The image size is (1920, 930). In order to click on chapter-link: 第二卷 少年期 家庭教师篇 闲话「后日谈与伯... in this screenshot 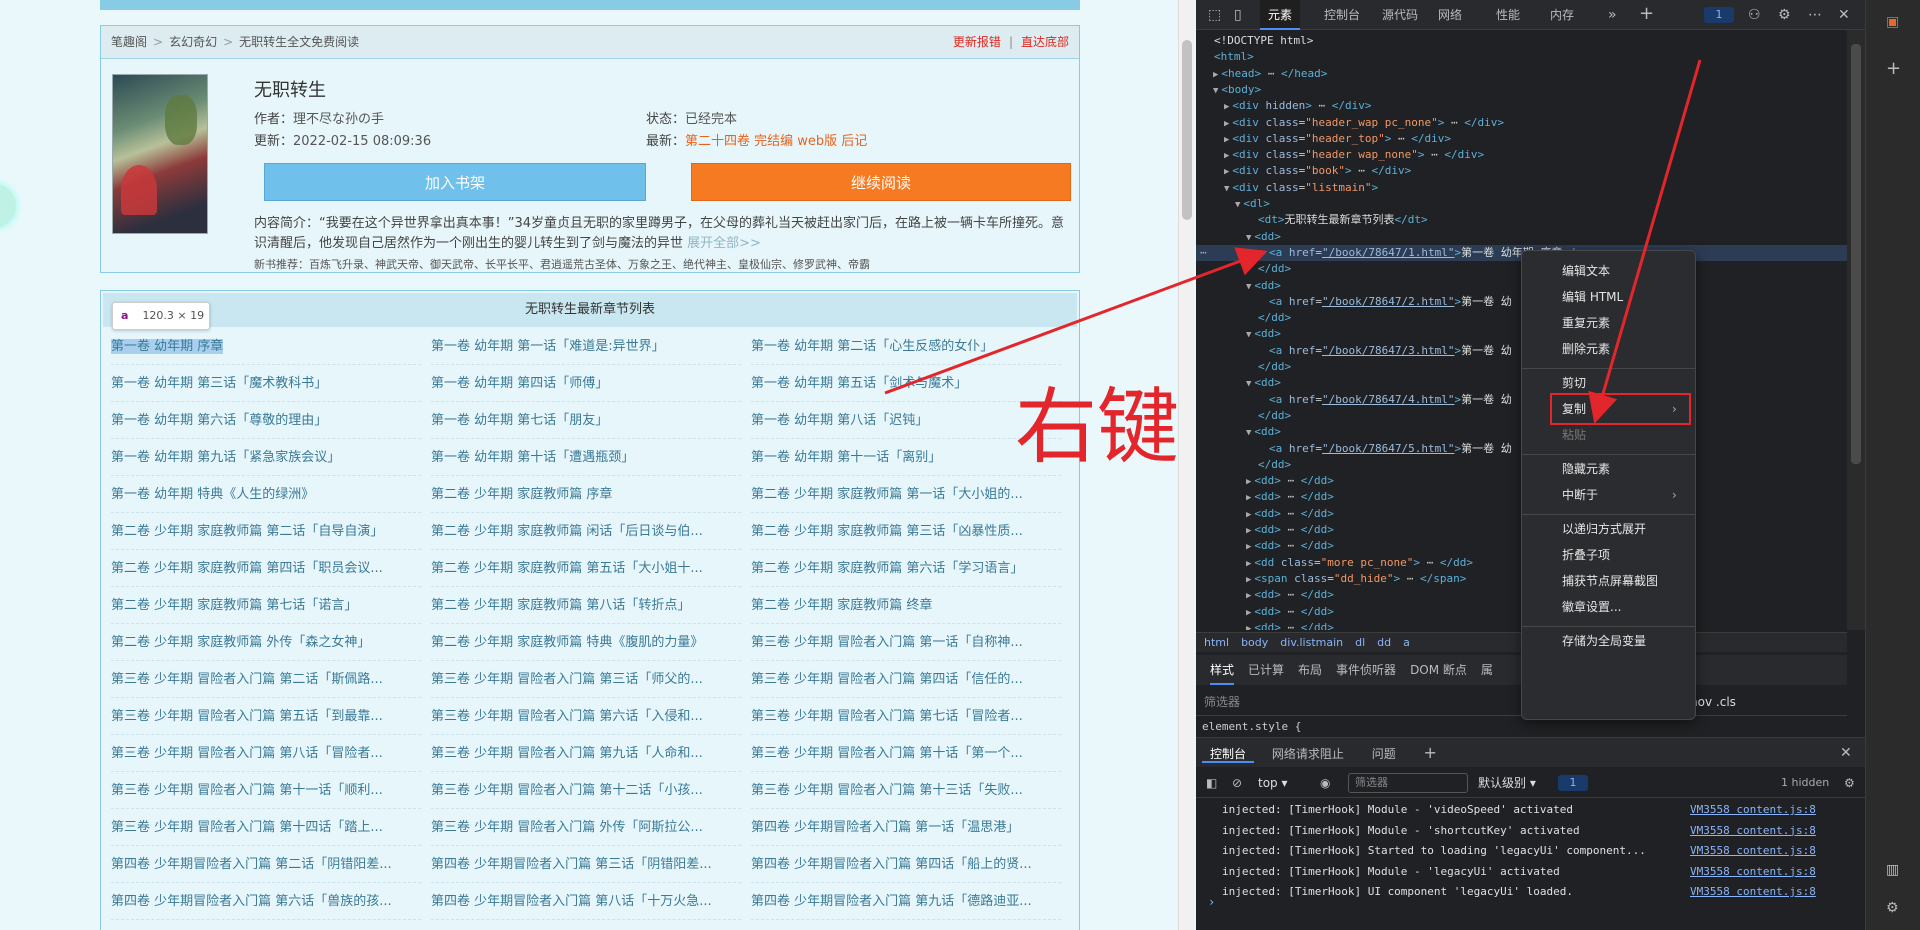, I will do `click(586, 531)`.